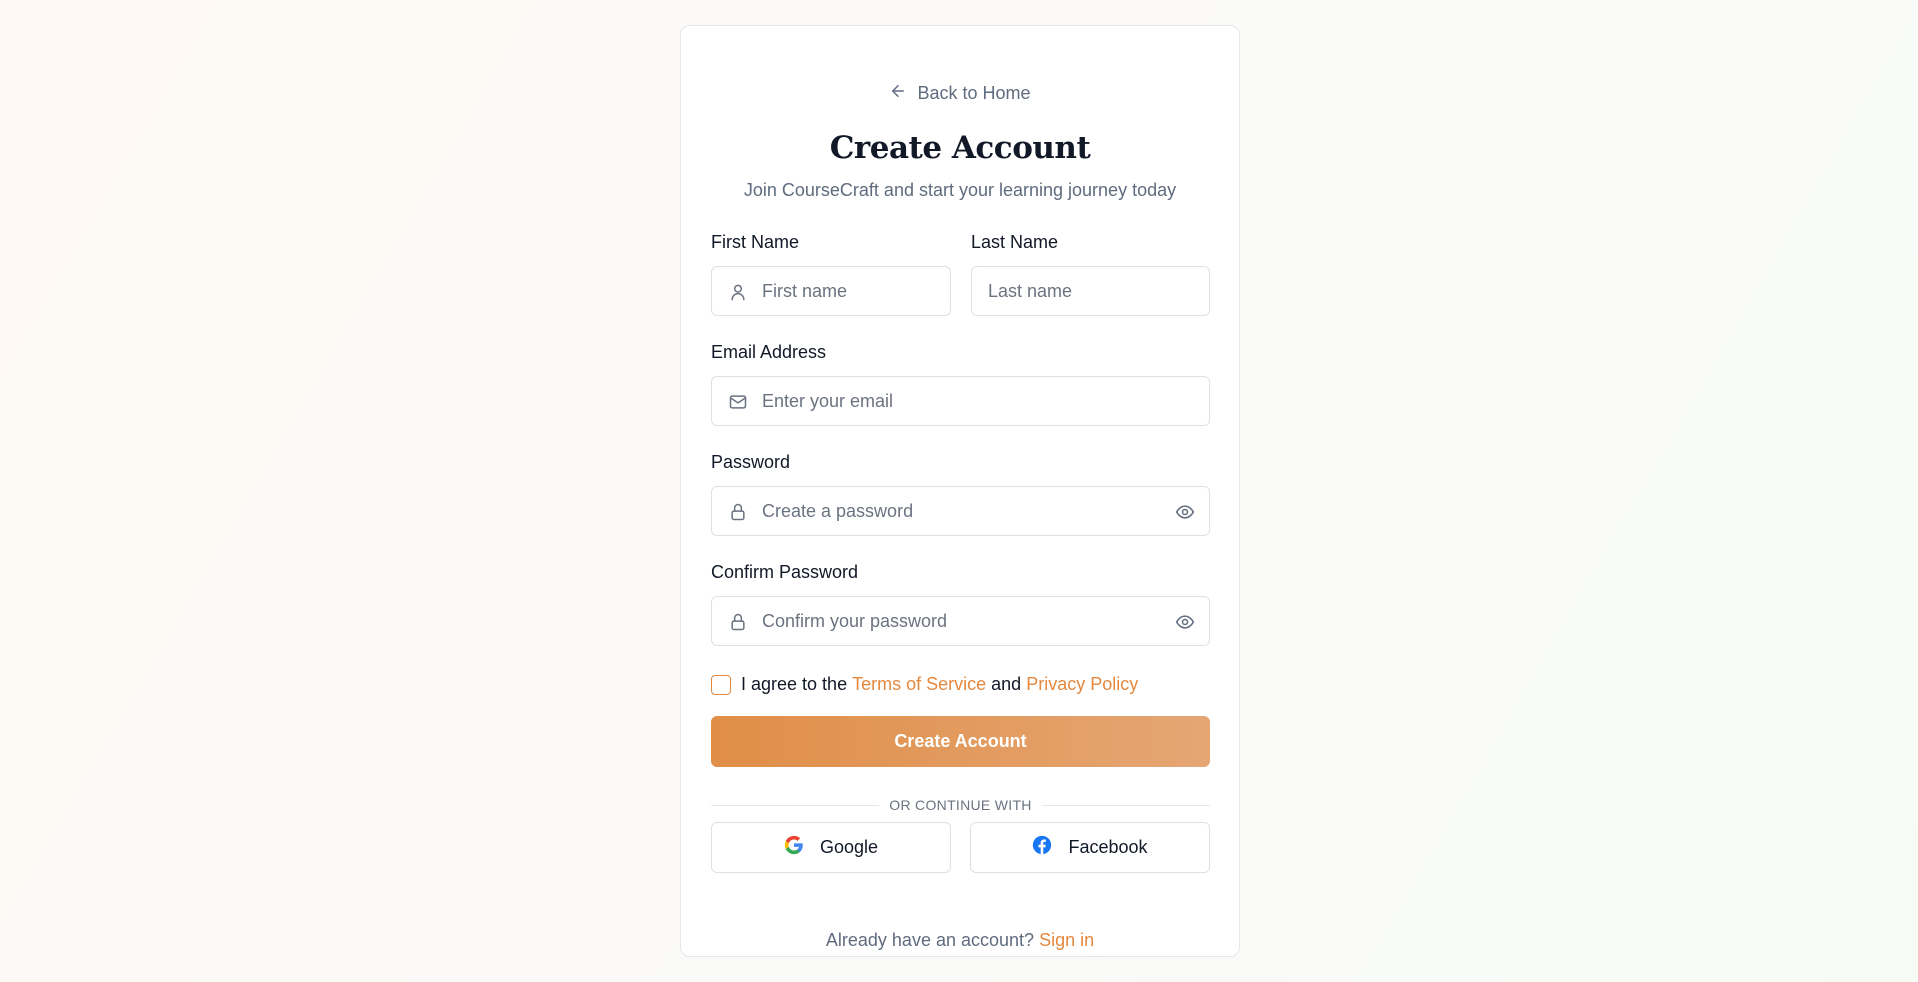  Describe the element at coordinates (1066, 940) in the screenshot. I see `sign-in-link: Sign in` at that location.